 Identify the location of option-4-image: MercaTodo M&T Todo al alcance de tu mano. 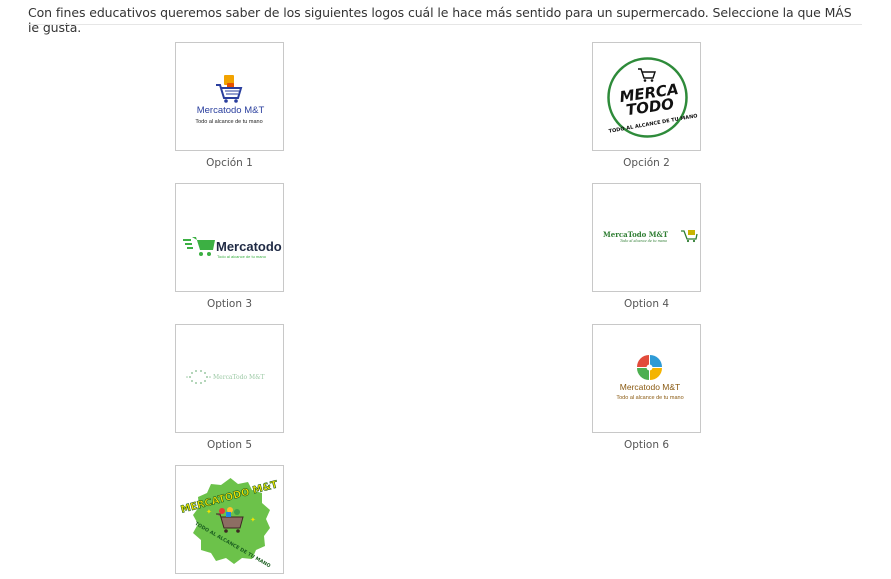
(646, 237).